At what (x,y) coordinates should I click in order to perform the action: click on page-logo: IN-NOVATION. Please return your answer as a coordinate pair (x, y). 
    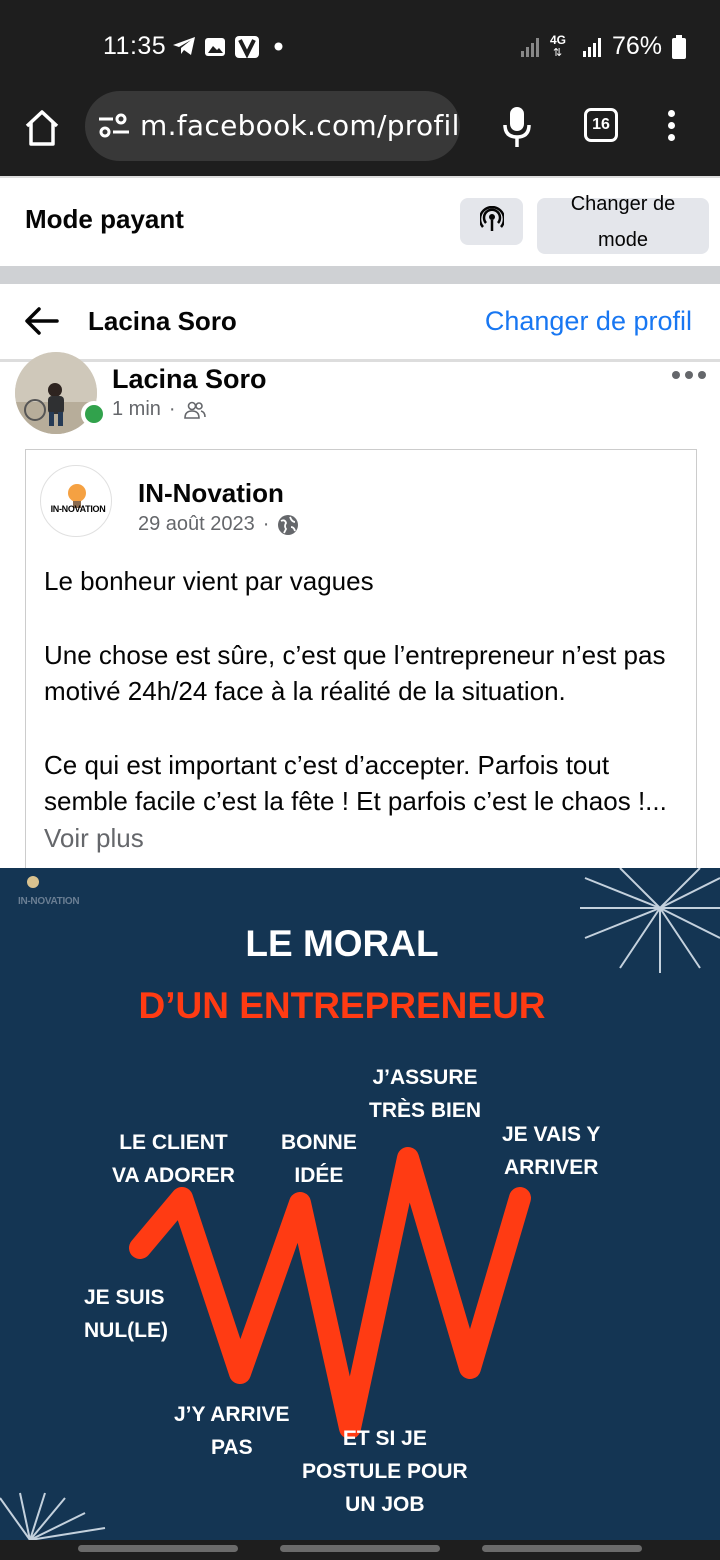
    Looking at the image, I should click on (76, 501).